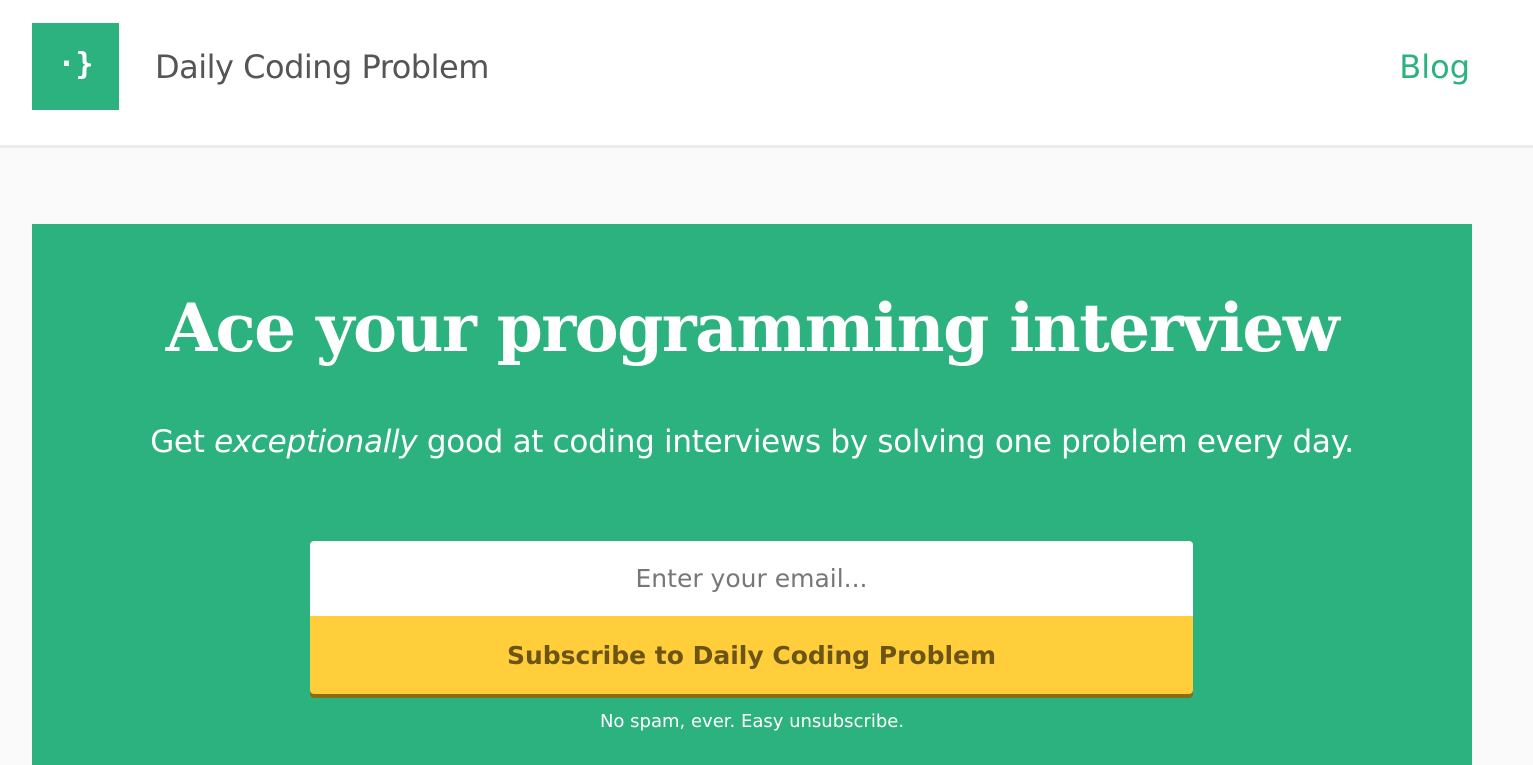 The width and height of the screenshot is (1533, 765). Describe the element at coordinates (752, 328) in the screenshot. I see `hero-title: Ace your programming interview` at that location.